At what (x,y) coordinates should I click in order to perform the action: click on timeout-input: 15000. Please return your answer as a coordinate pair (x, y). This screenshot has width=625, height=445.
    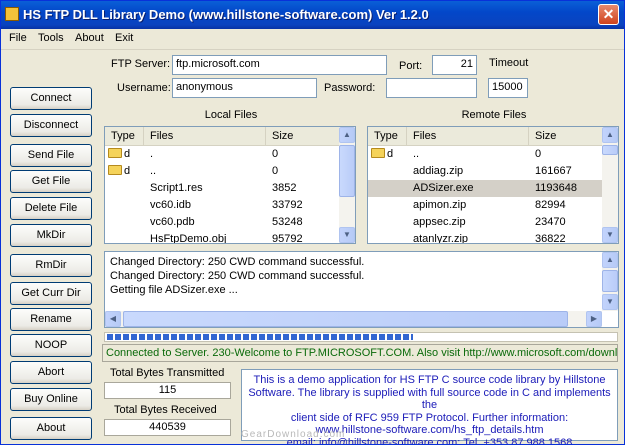
    Looking at the image, I should click on (508, 88).